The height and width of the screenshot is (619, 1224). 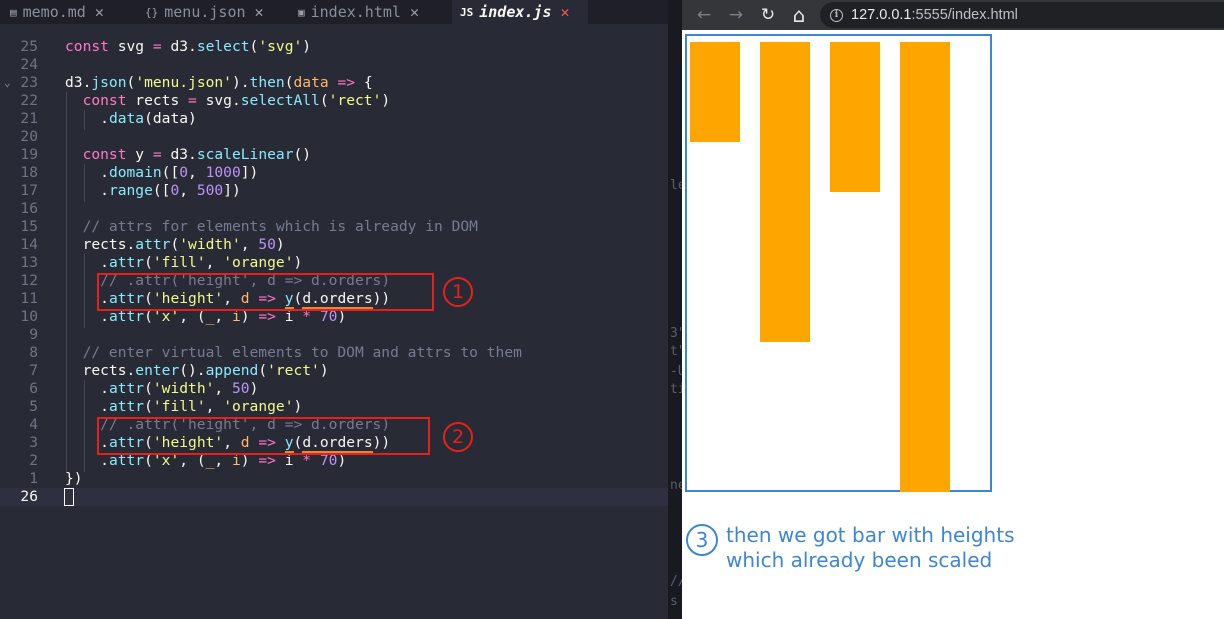 What do you see at coordinates (33, 460) in the screenshot?
I see `line-number: 2` at bounding box center [33, 460].